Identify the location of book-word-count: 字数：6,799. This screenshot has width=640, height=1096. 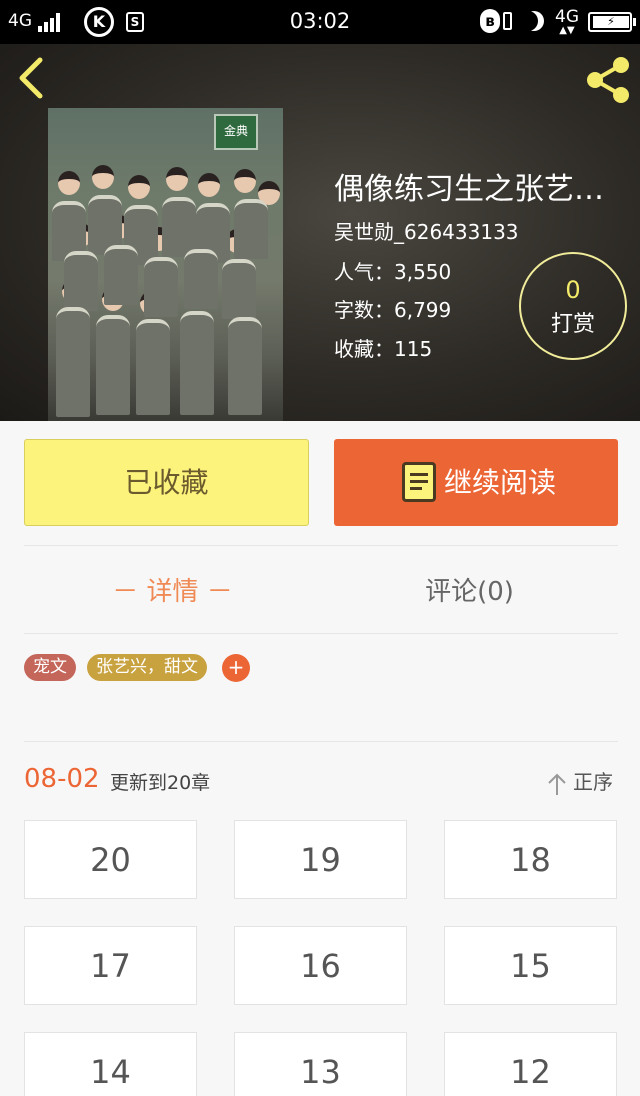
(393, 310).